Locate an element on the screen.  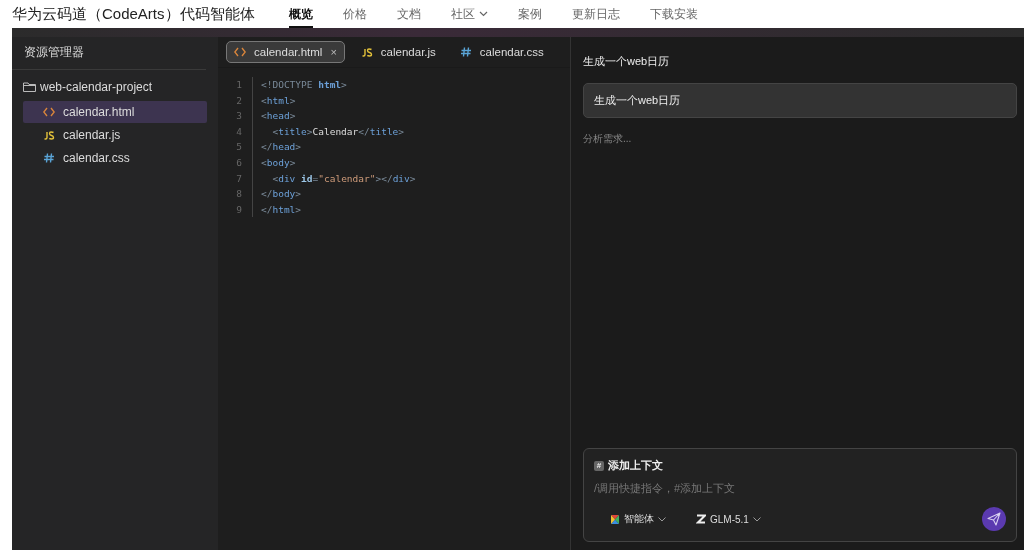
code-line: <!DOCTYPE html> is located at coordinates (304, 85).